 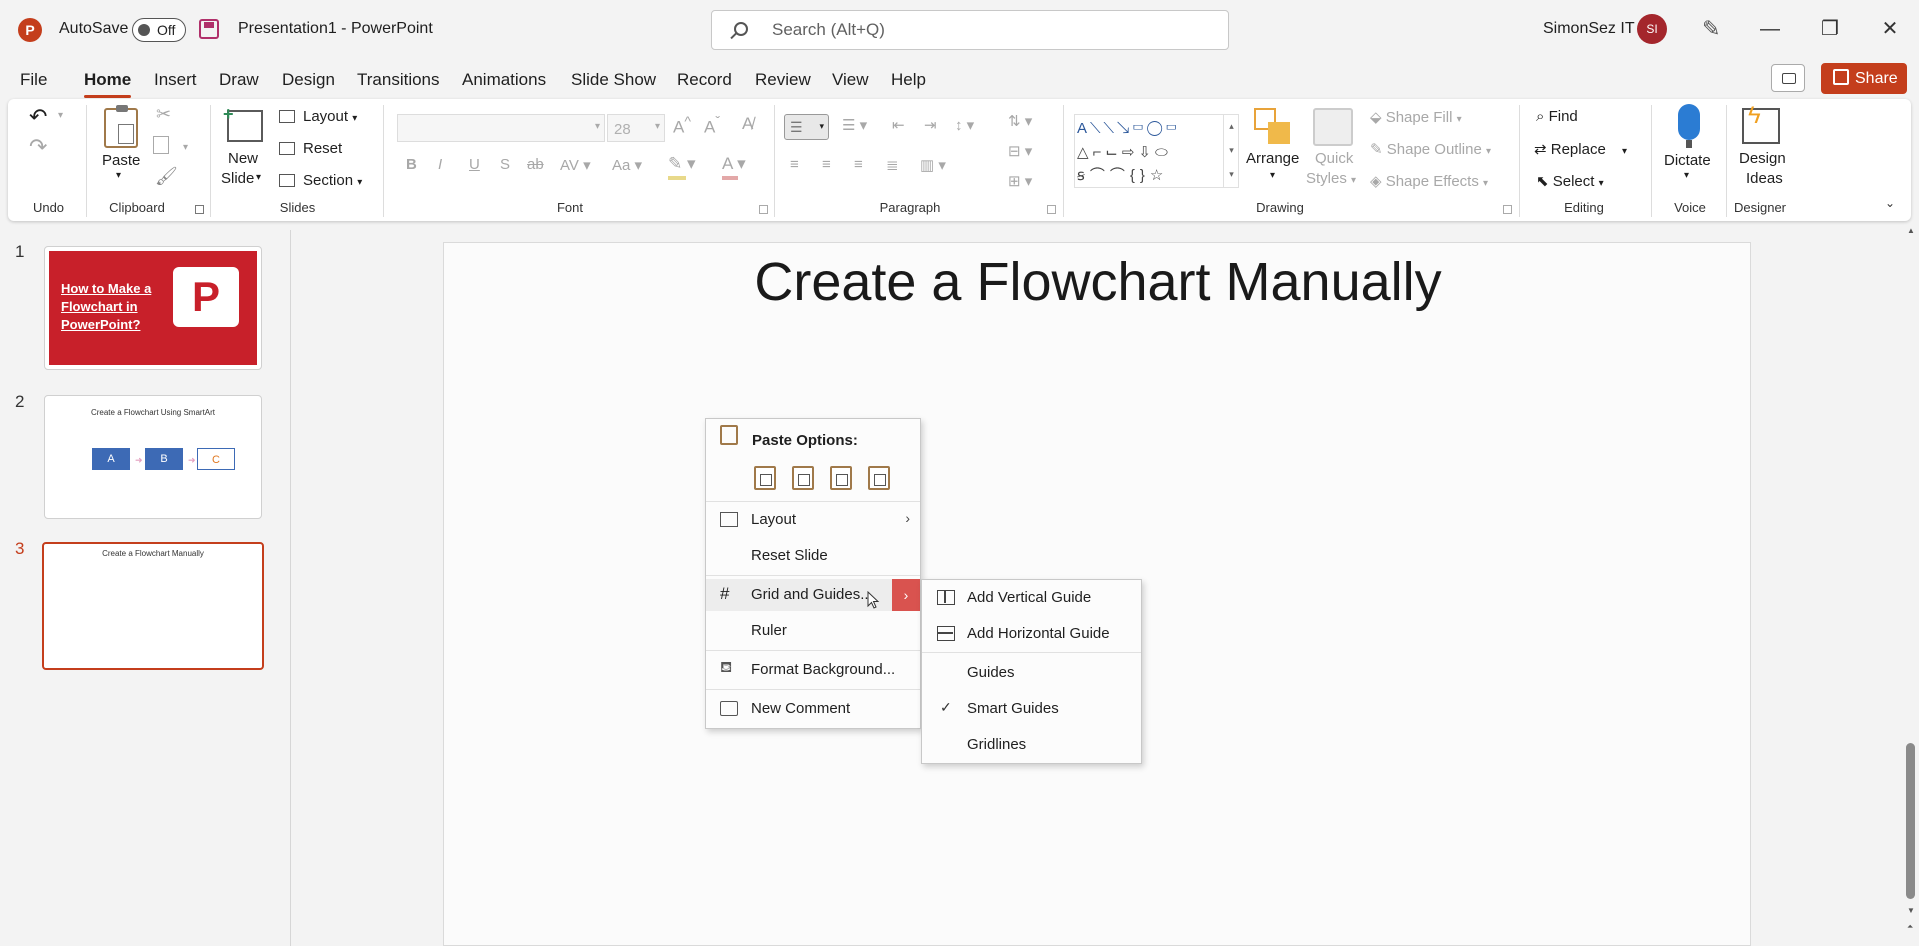 What do you see at coordinates (474, 164) in the screenshot?
I see `underline-icon: U` at bounding box center [474, 164].